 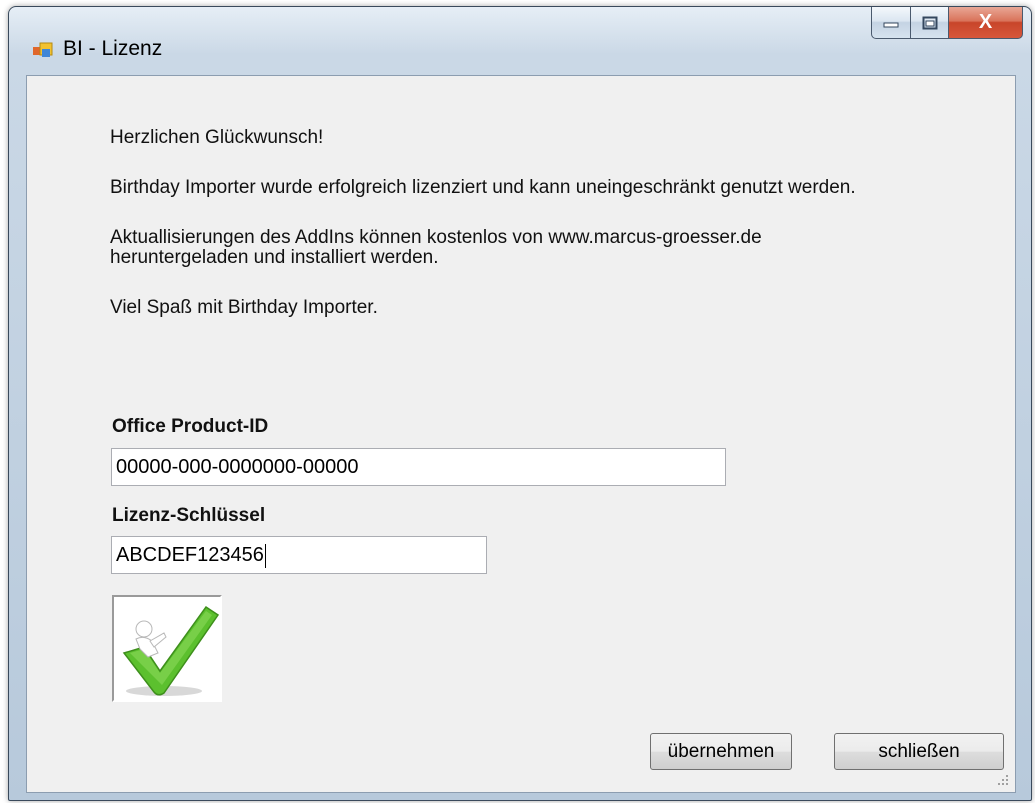 I want to click on caption-buttons: X, so click(x=947, y=24).